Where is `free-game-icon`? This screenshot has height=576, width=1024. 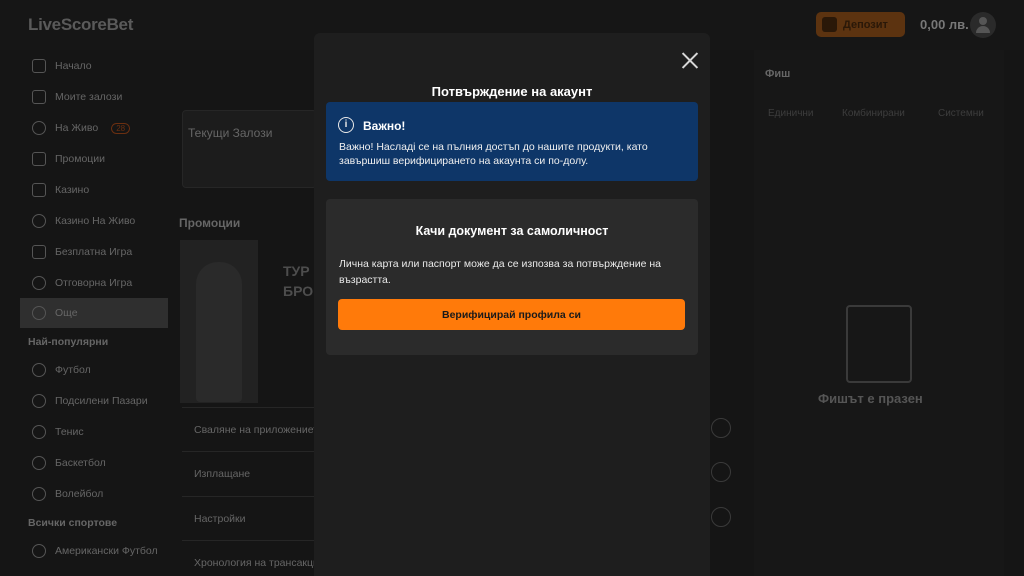
free-game-icon is located at coordinates (39, 252).